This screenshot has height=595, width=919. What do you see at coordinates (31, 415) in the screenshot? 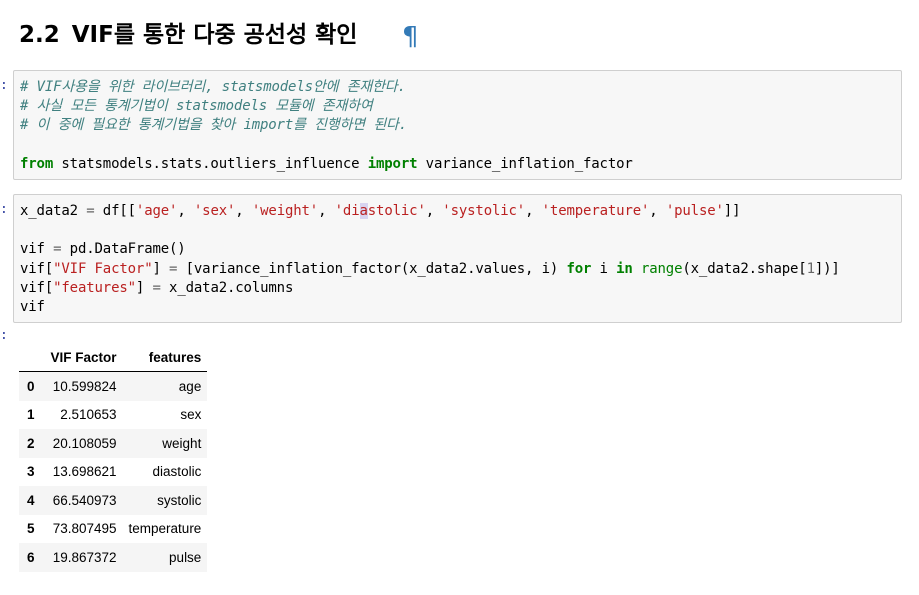
I see `row-index: 1` at bounding box center [31, 415].